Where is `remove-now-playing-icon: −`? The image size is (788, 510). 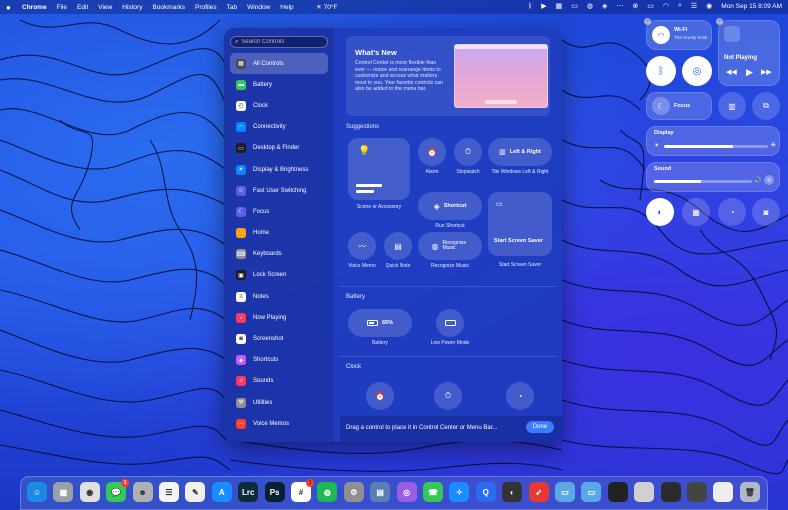
remove-now-playing-icon: − is located at coordinates (719, 21).